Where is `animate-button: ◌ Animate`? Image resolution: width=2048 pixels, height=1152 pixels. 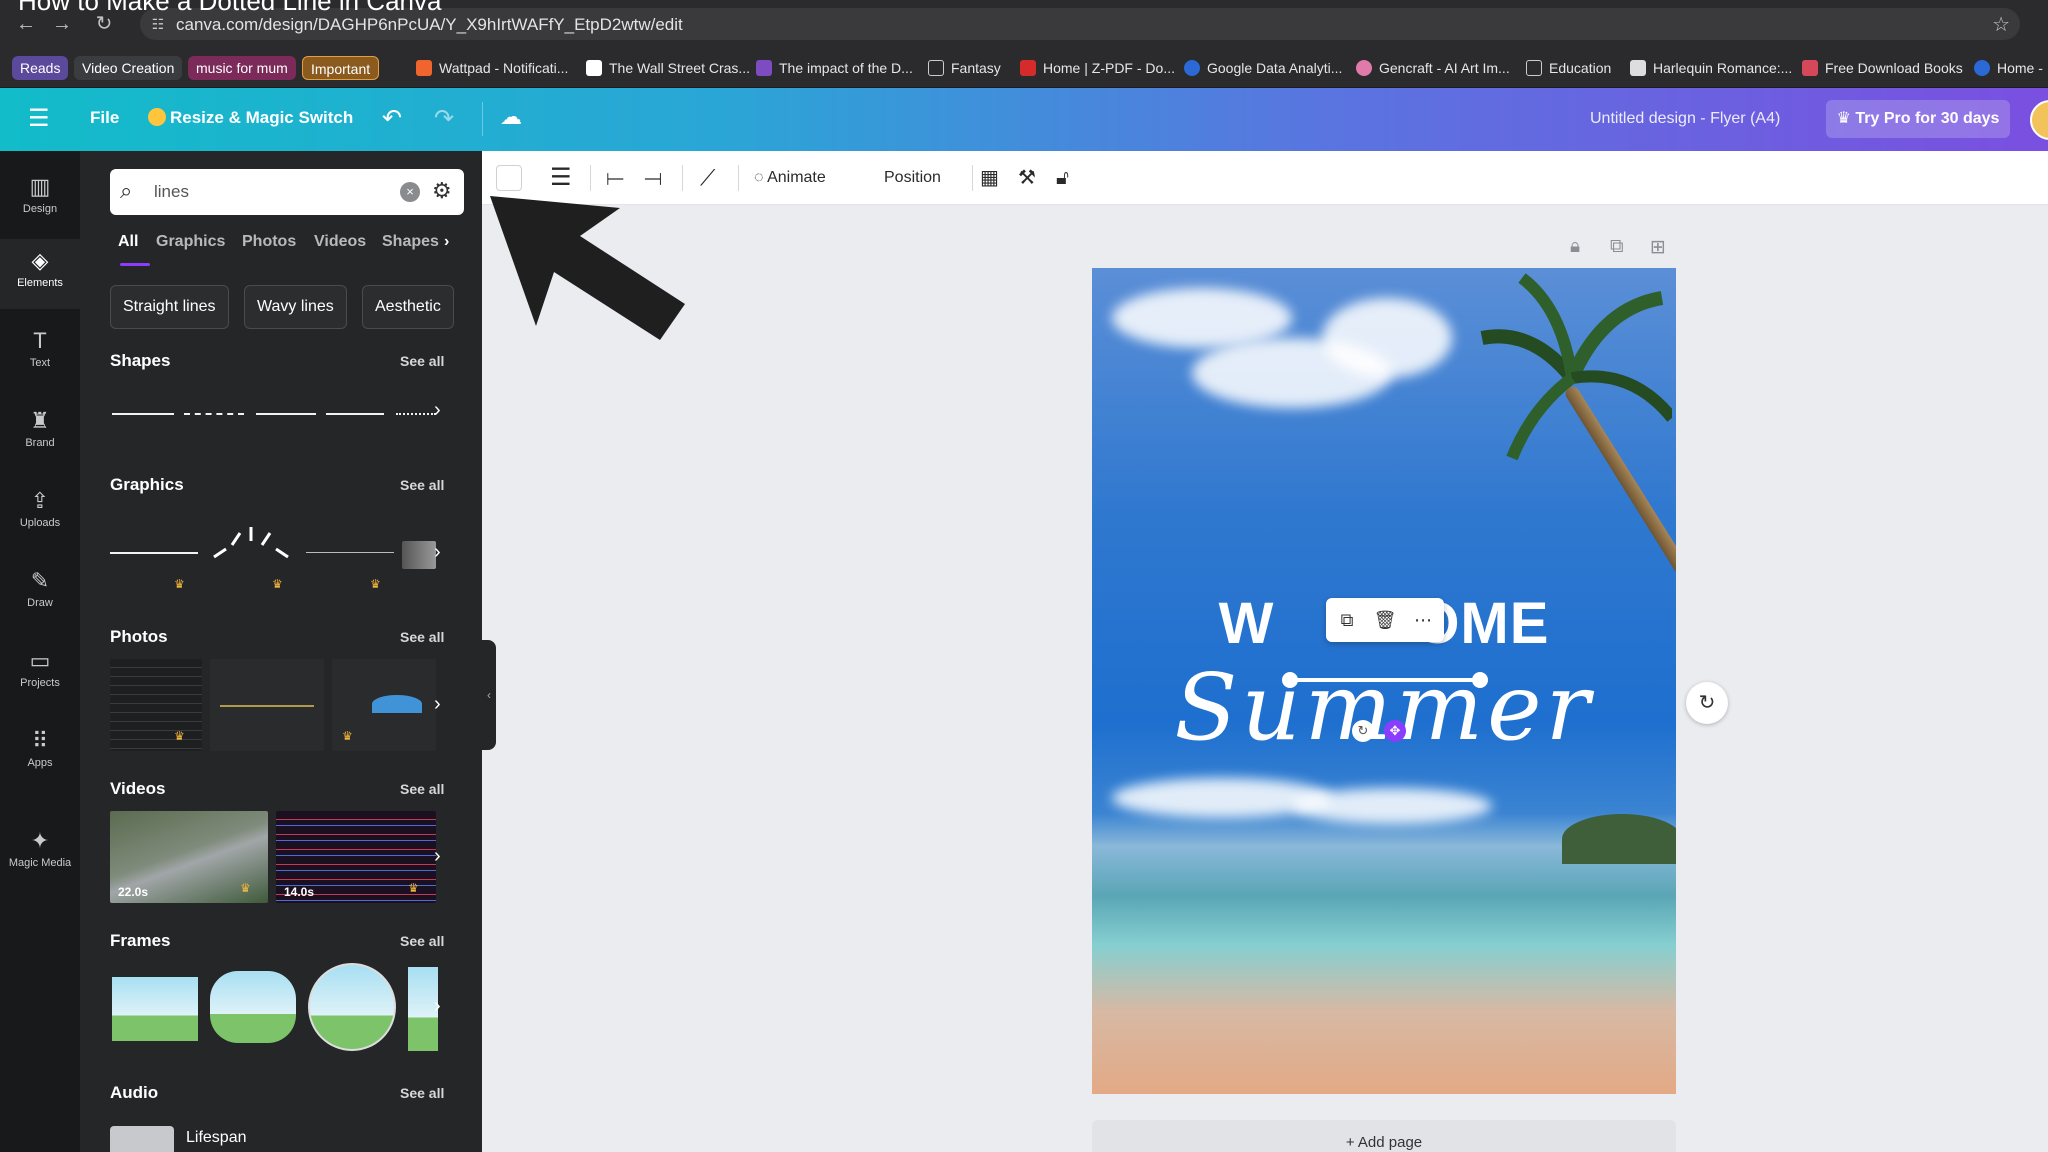 animate-button: ◌ Animate is located at coordinates (790, 178).